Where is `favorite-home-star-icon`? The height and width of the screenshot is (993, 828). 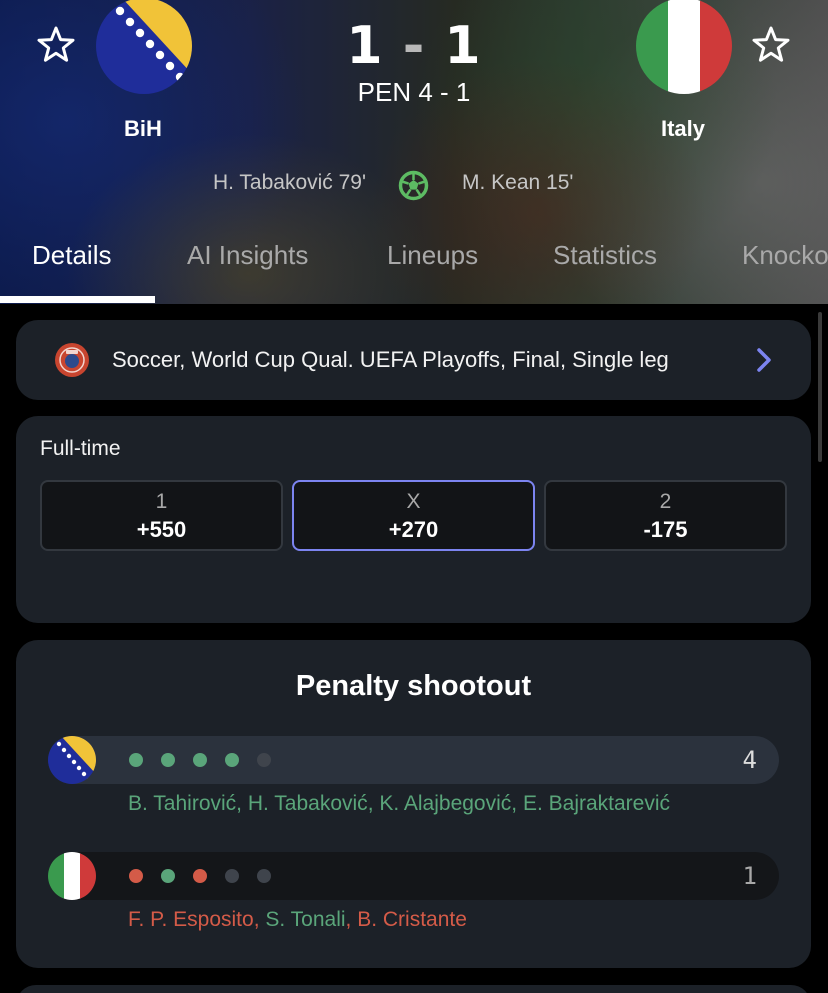
favorite-home-star-icon is located at coordinates (56, 45).